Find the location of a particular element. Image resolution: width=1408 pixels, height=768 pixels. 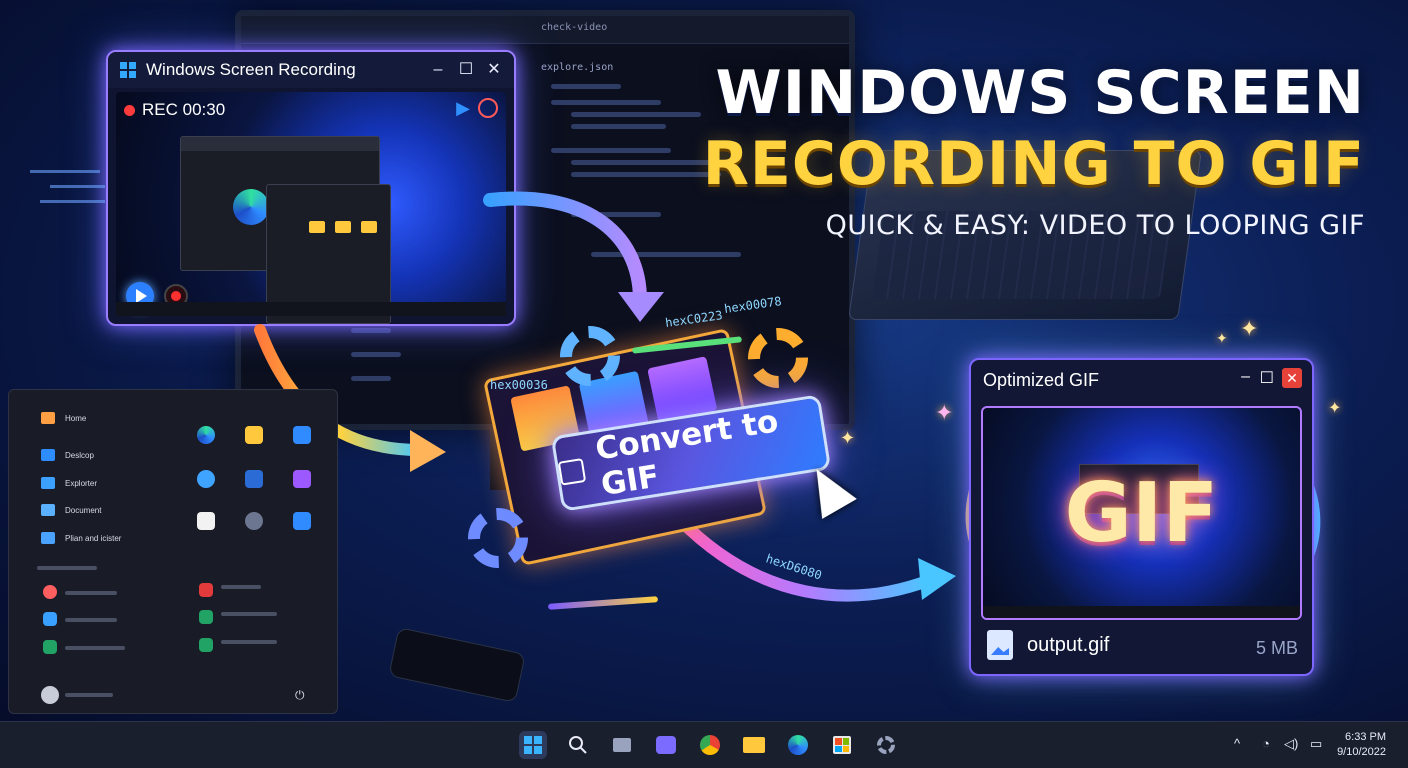

start-item-label: Home is located at coordinates (76, 418).